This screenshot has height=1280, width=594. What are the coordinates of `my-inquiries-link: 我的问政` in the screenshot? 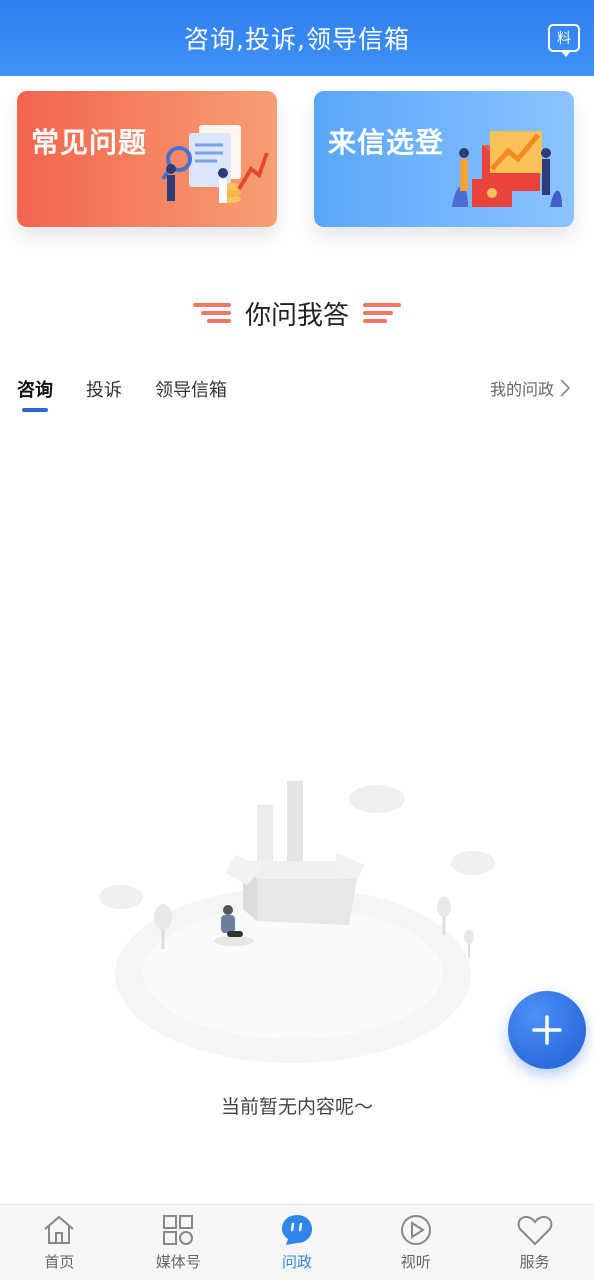 It's located at (530, 388).